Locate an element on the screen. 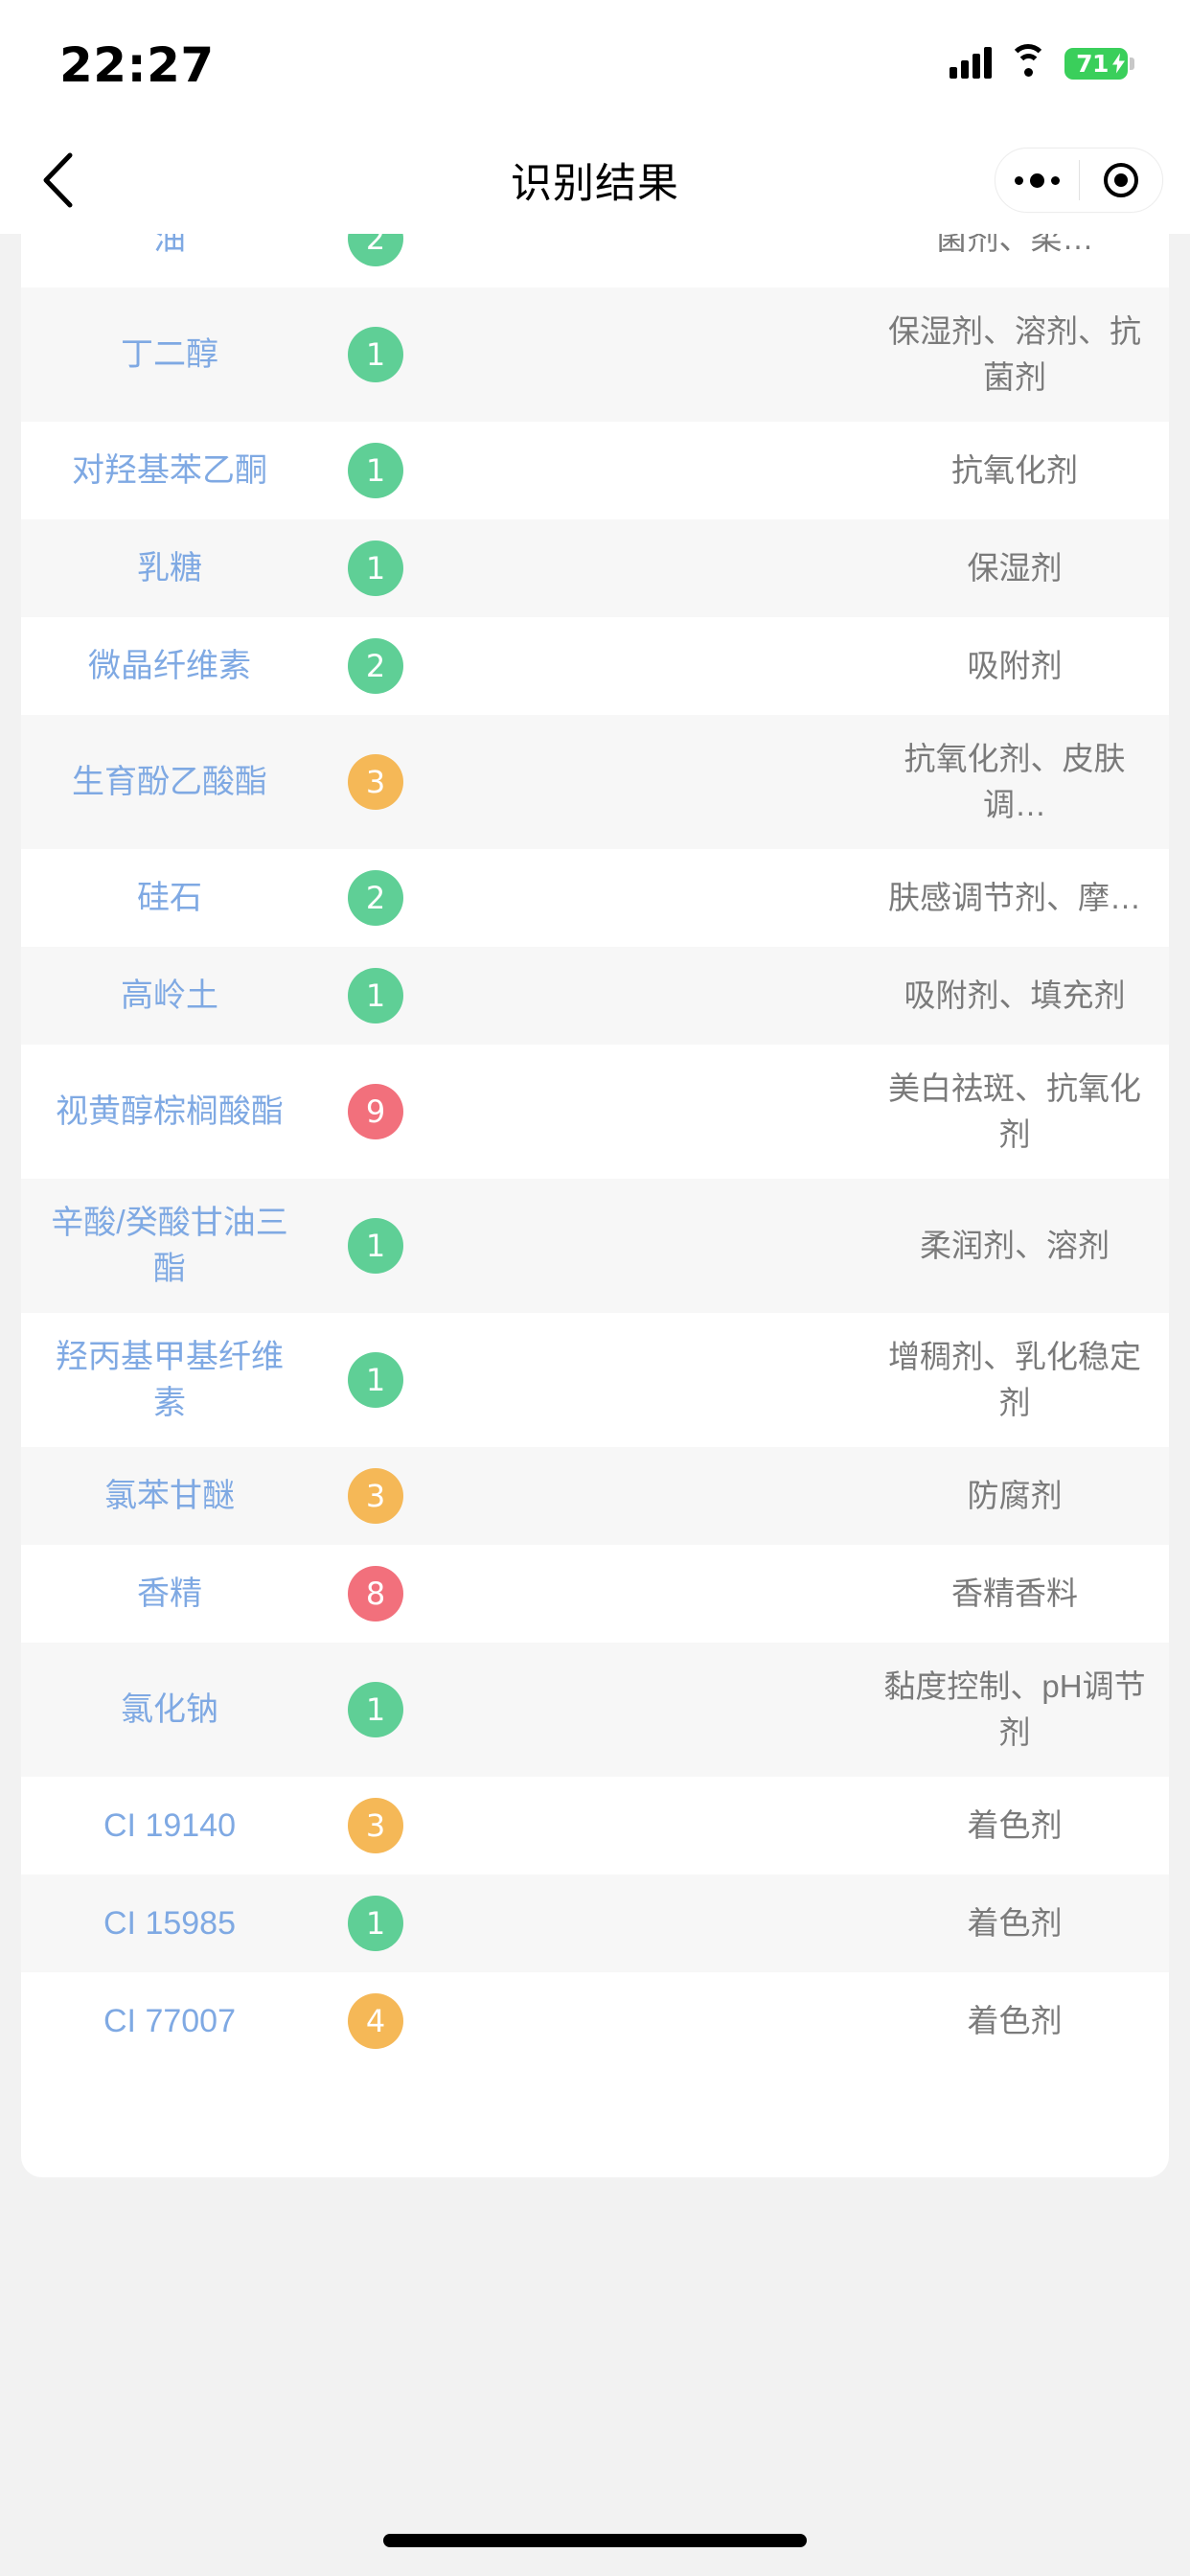 The height and width of the screenshot is (2576, 1190). table-row: 羟丙基甲基纤维素 1 增稠剂、乳化稳定剂 is located at coordinates (595, 1380).